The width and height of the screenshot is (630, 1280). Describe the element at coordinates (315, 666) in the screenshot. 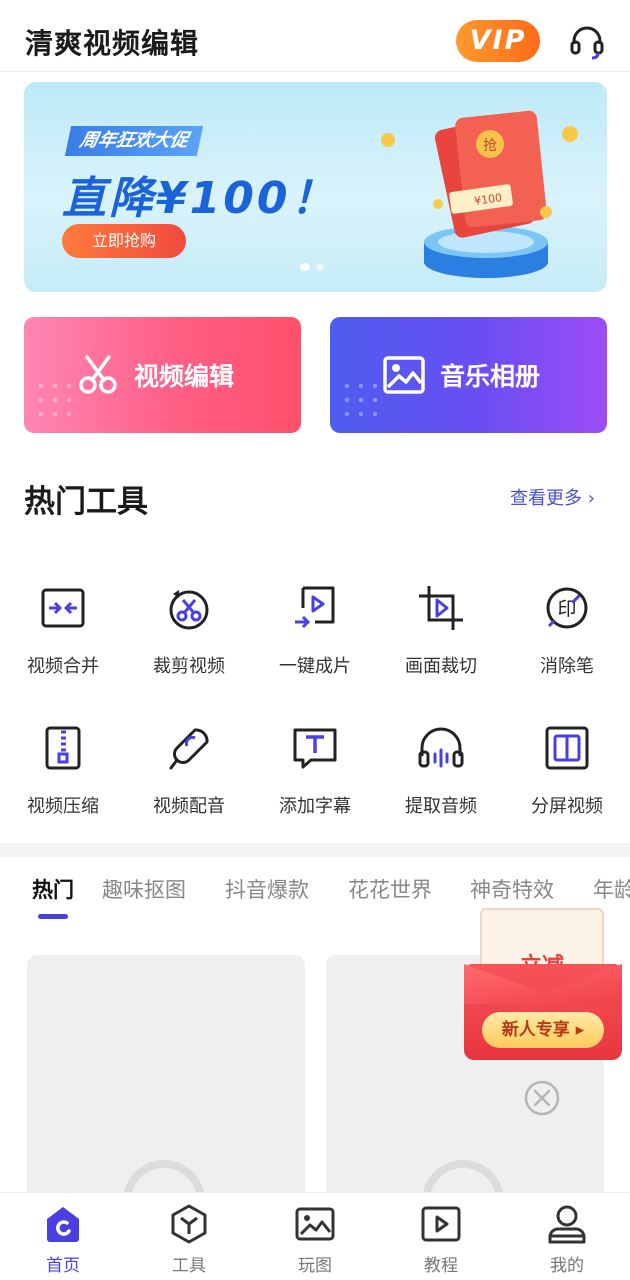

I see `tool-label: 一键成片` at that location.